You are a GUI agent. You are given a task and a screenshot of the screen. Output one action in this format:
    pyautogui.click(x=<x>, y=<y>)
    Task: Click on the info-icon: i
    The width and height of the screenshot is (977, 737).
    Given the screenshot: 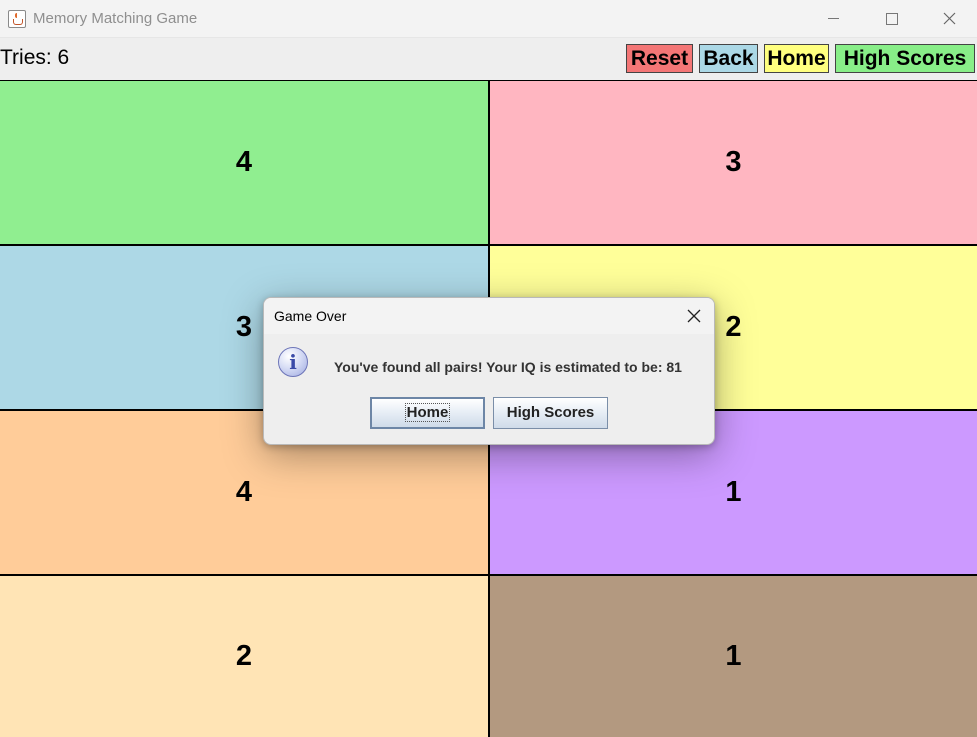 What is the action you would take?
    pyautogui.click(x=293, y=362)
    